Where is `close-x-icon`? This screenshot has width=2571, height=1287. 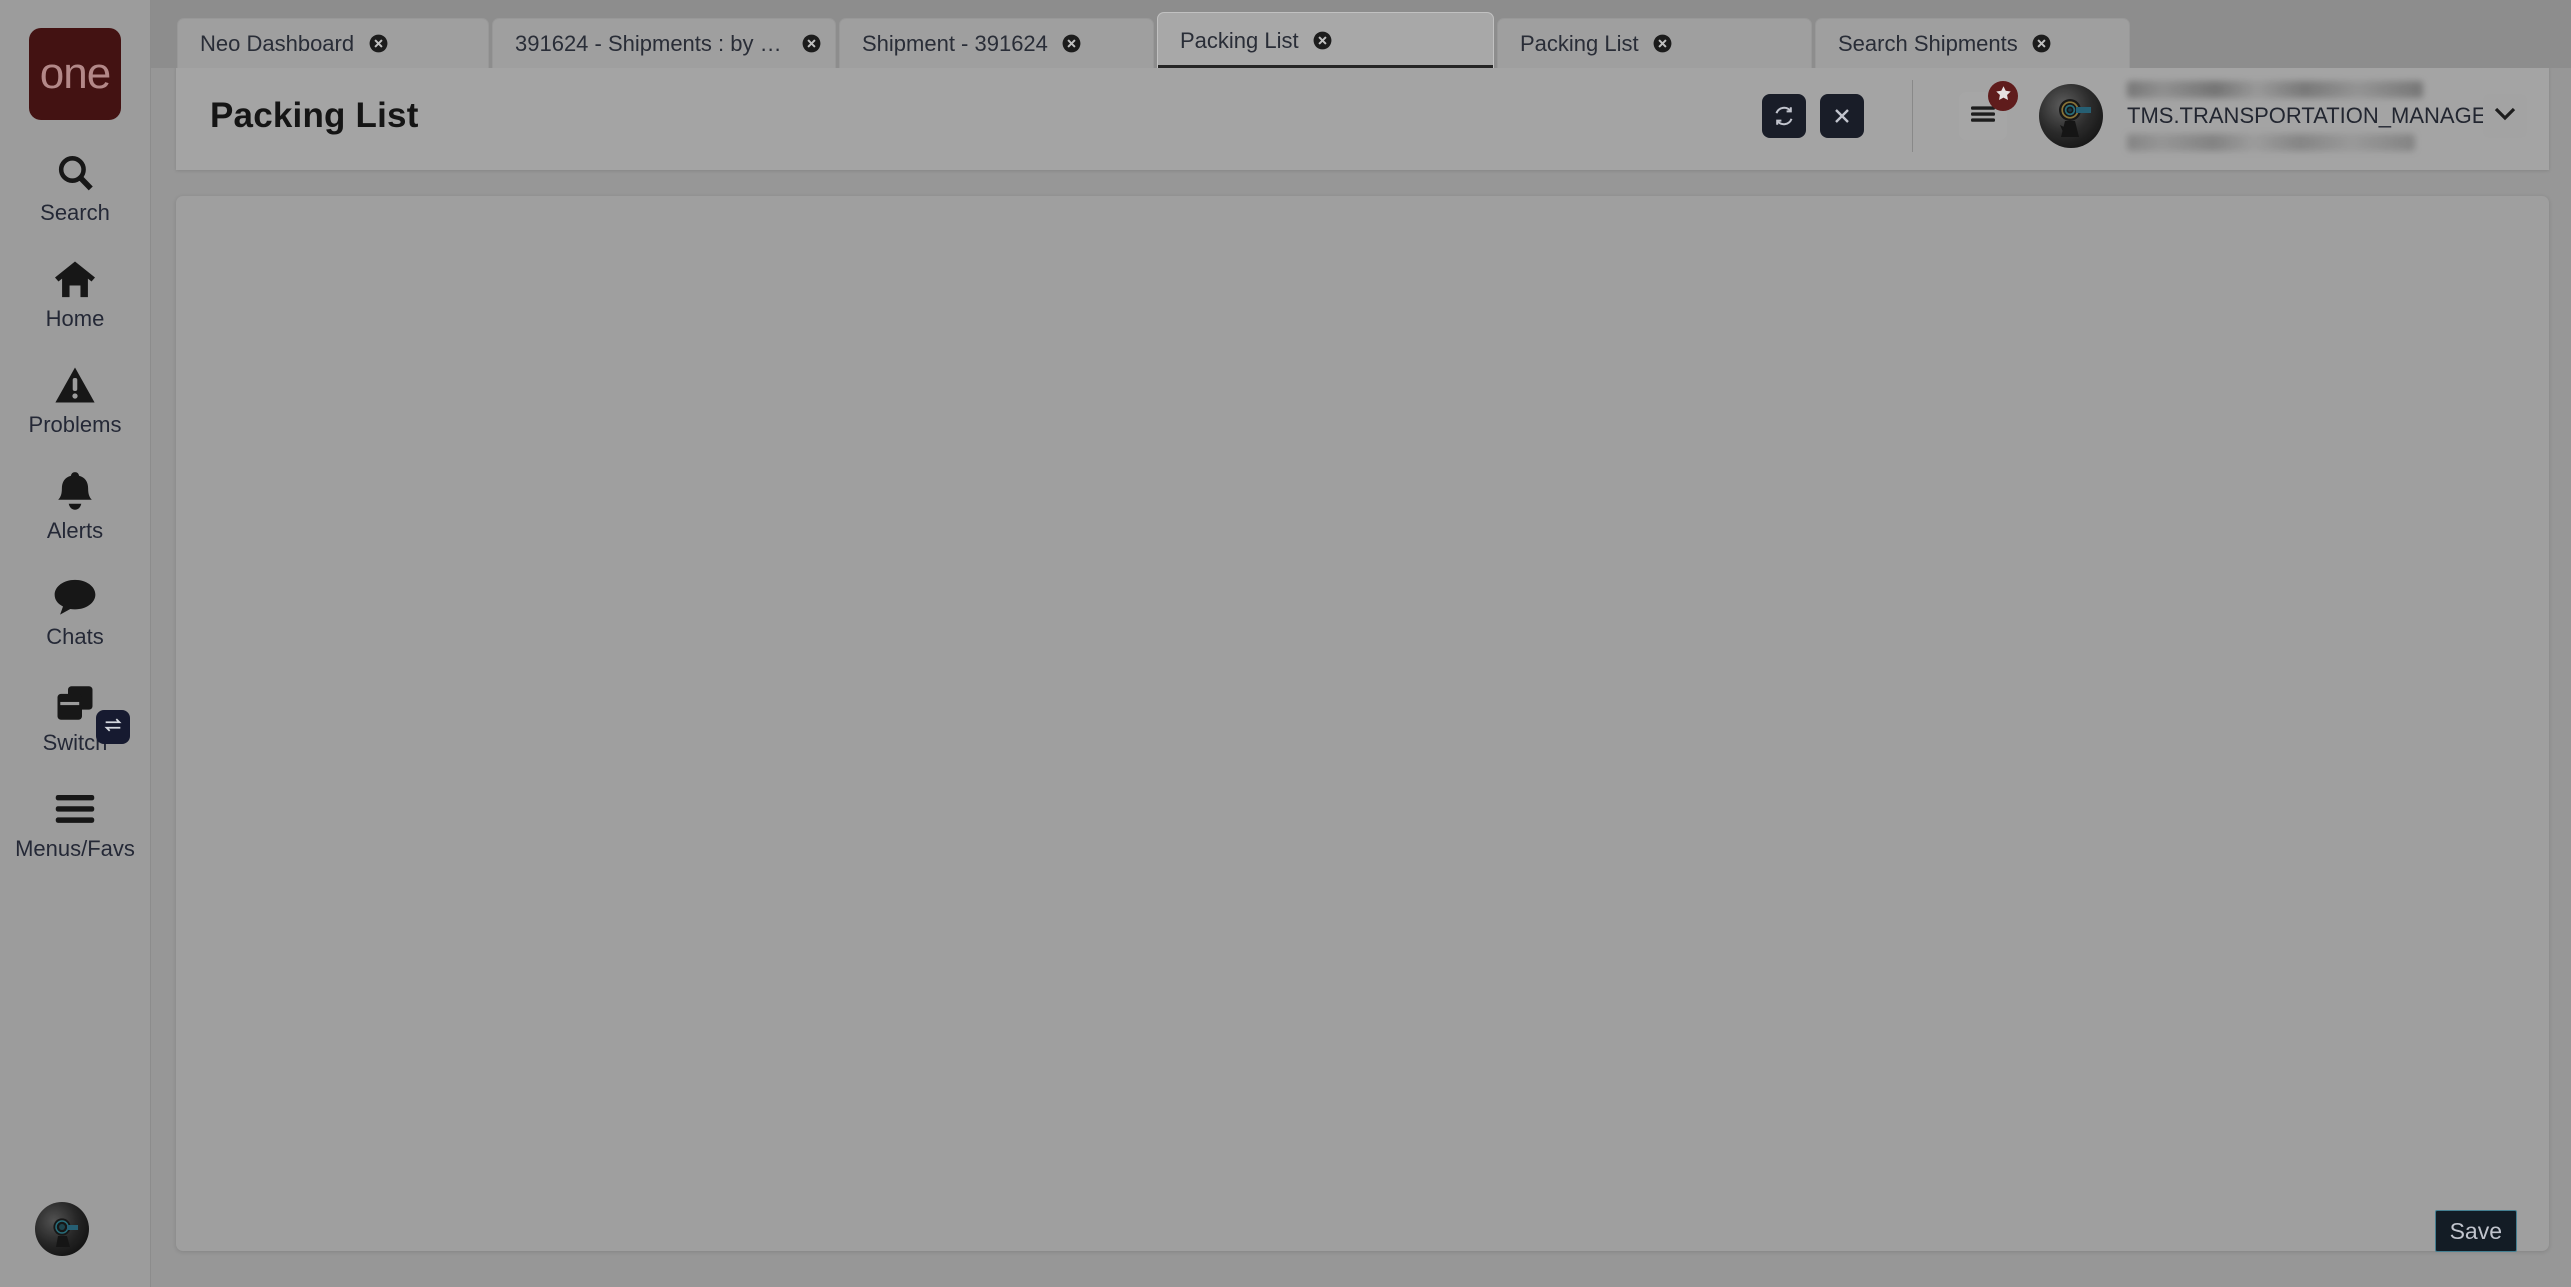 close-x-icon is located at coordinates (1842, 116).